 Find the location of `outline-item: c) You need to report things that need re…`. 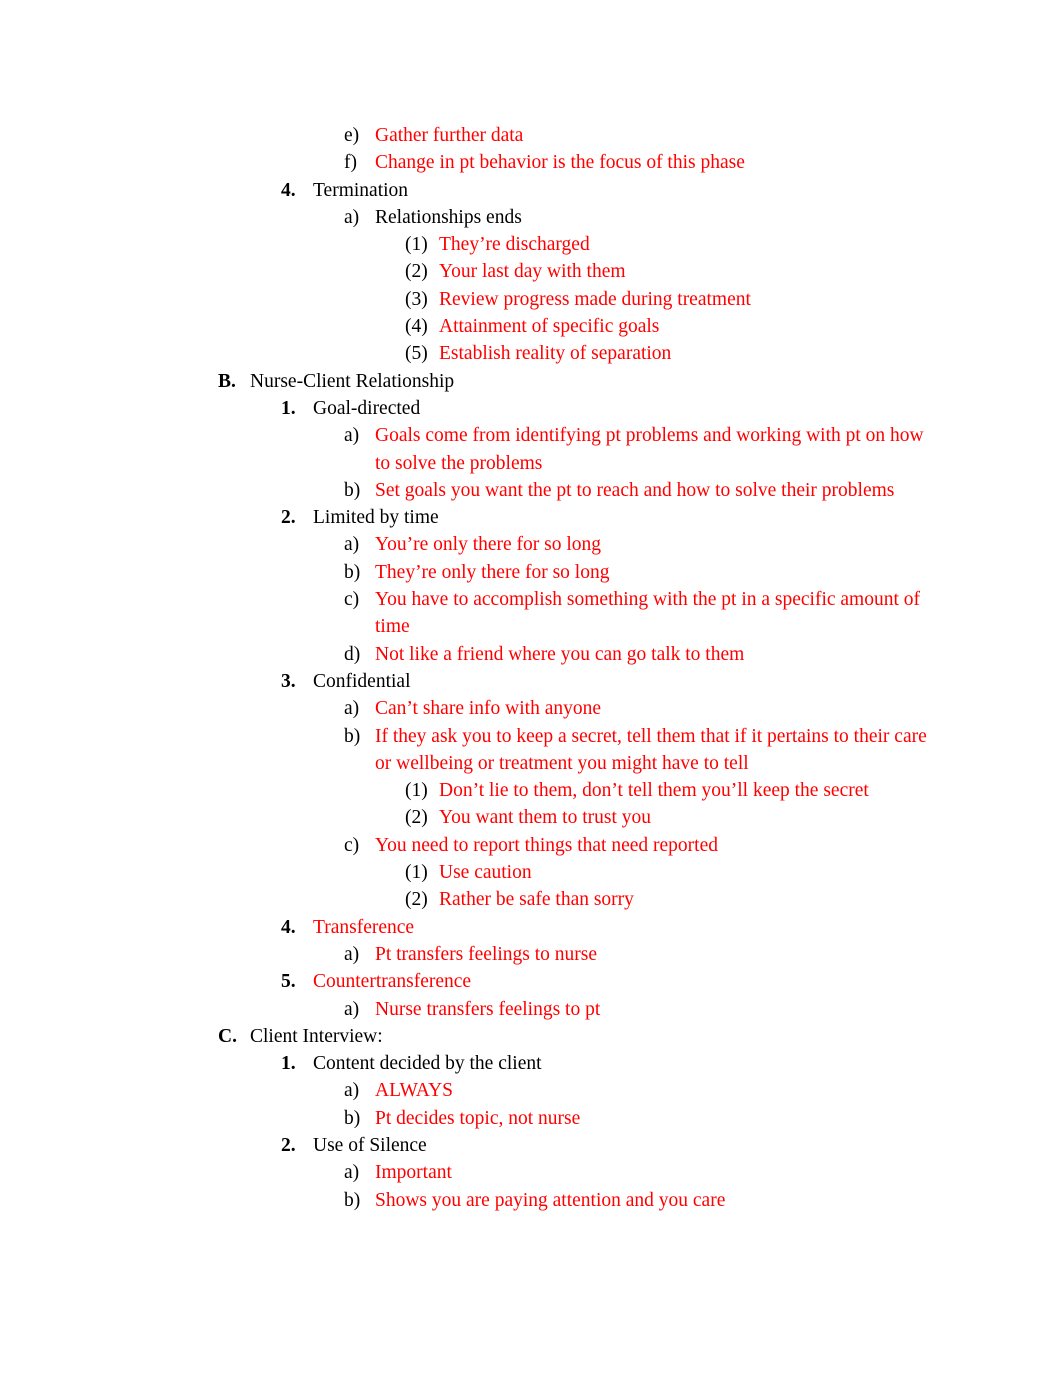

outline-item: c) You need to report things that need re… is located at coordinates (531, 845).